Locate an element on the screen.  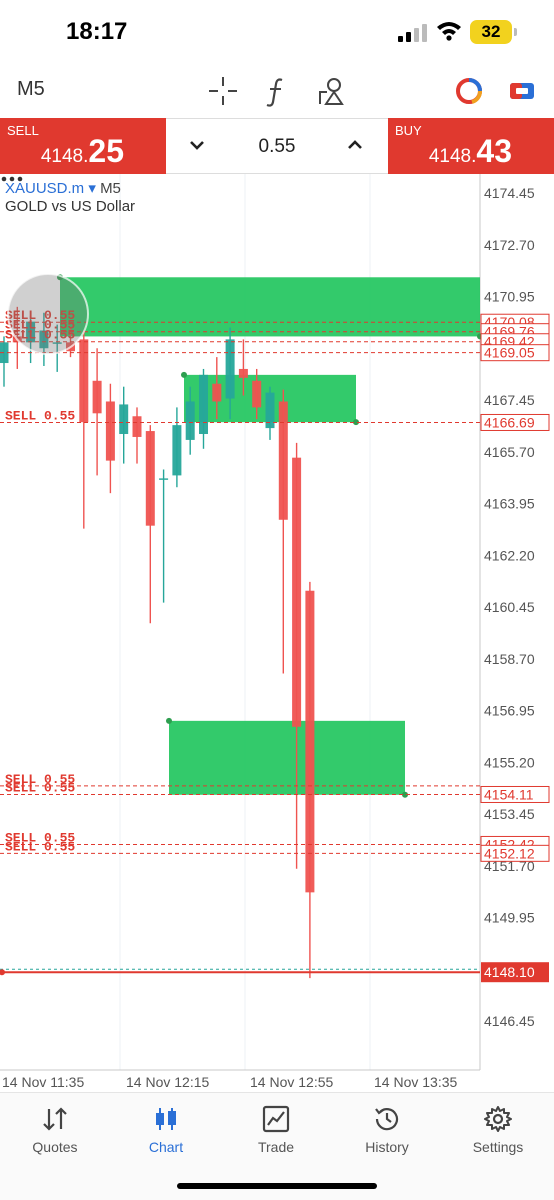
order-price-label: 4152.12 is located at coordinates (509, 853).